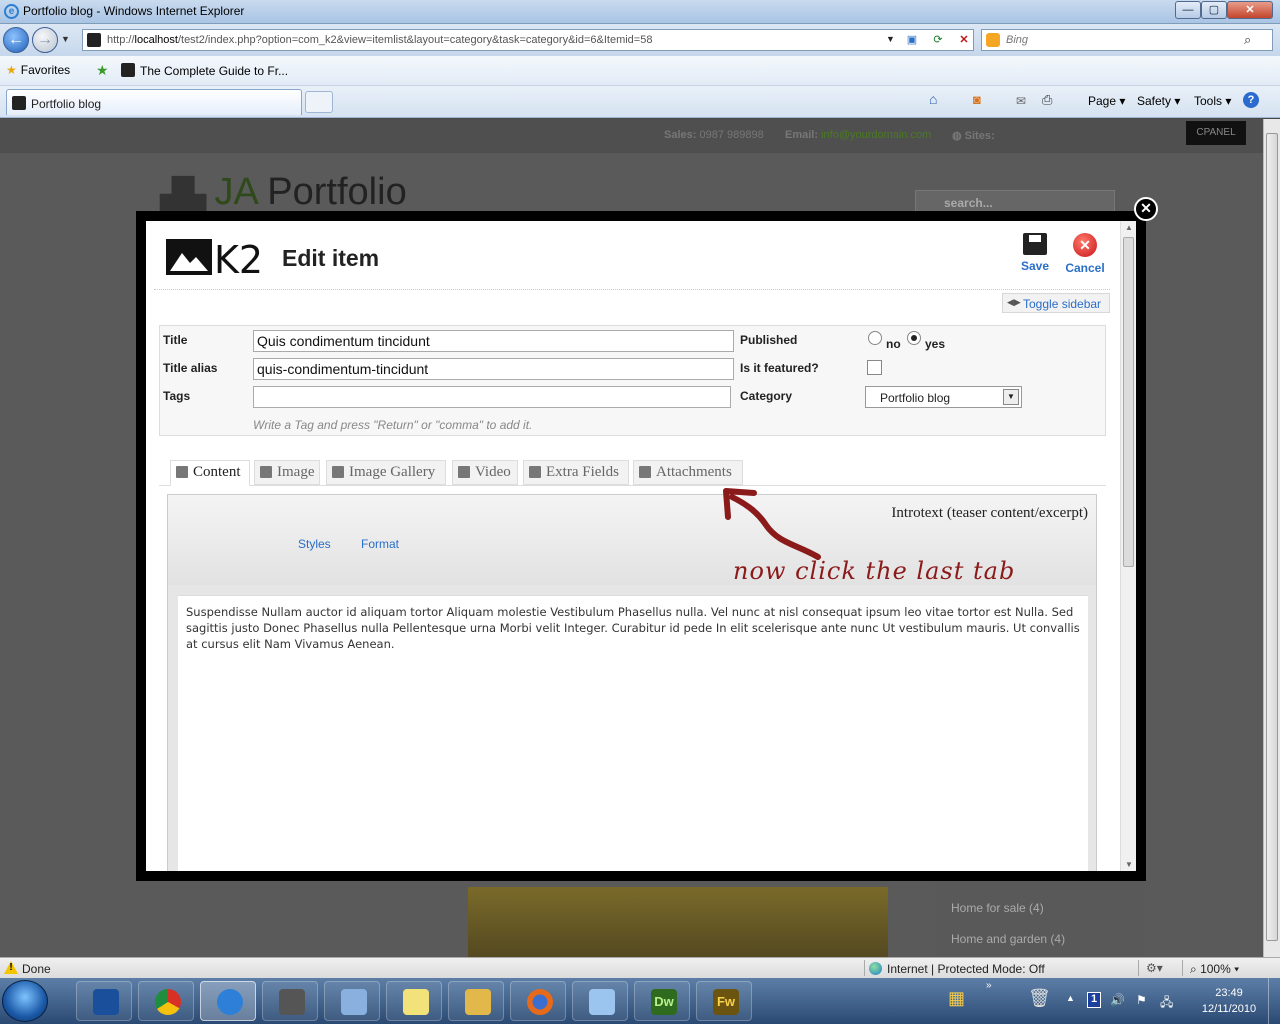  What do you see at coordinates (662, 1001) in the screenshot?
I see `taskbar-dreamweaver: Dw` at bounding box center [662, 1001].